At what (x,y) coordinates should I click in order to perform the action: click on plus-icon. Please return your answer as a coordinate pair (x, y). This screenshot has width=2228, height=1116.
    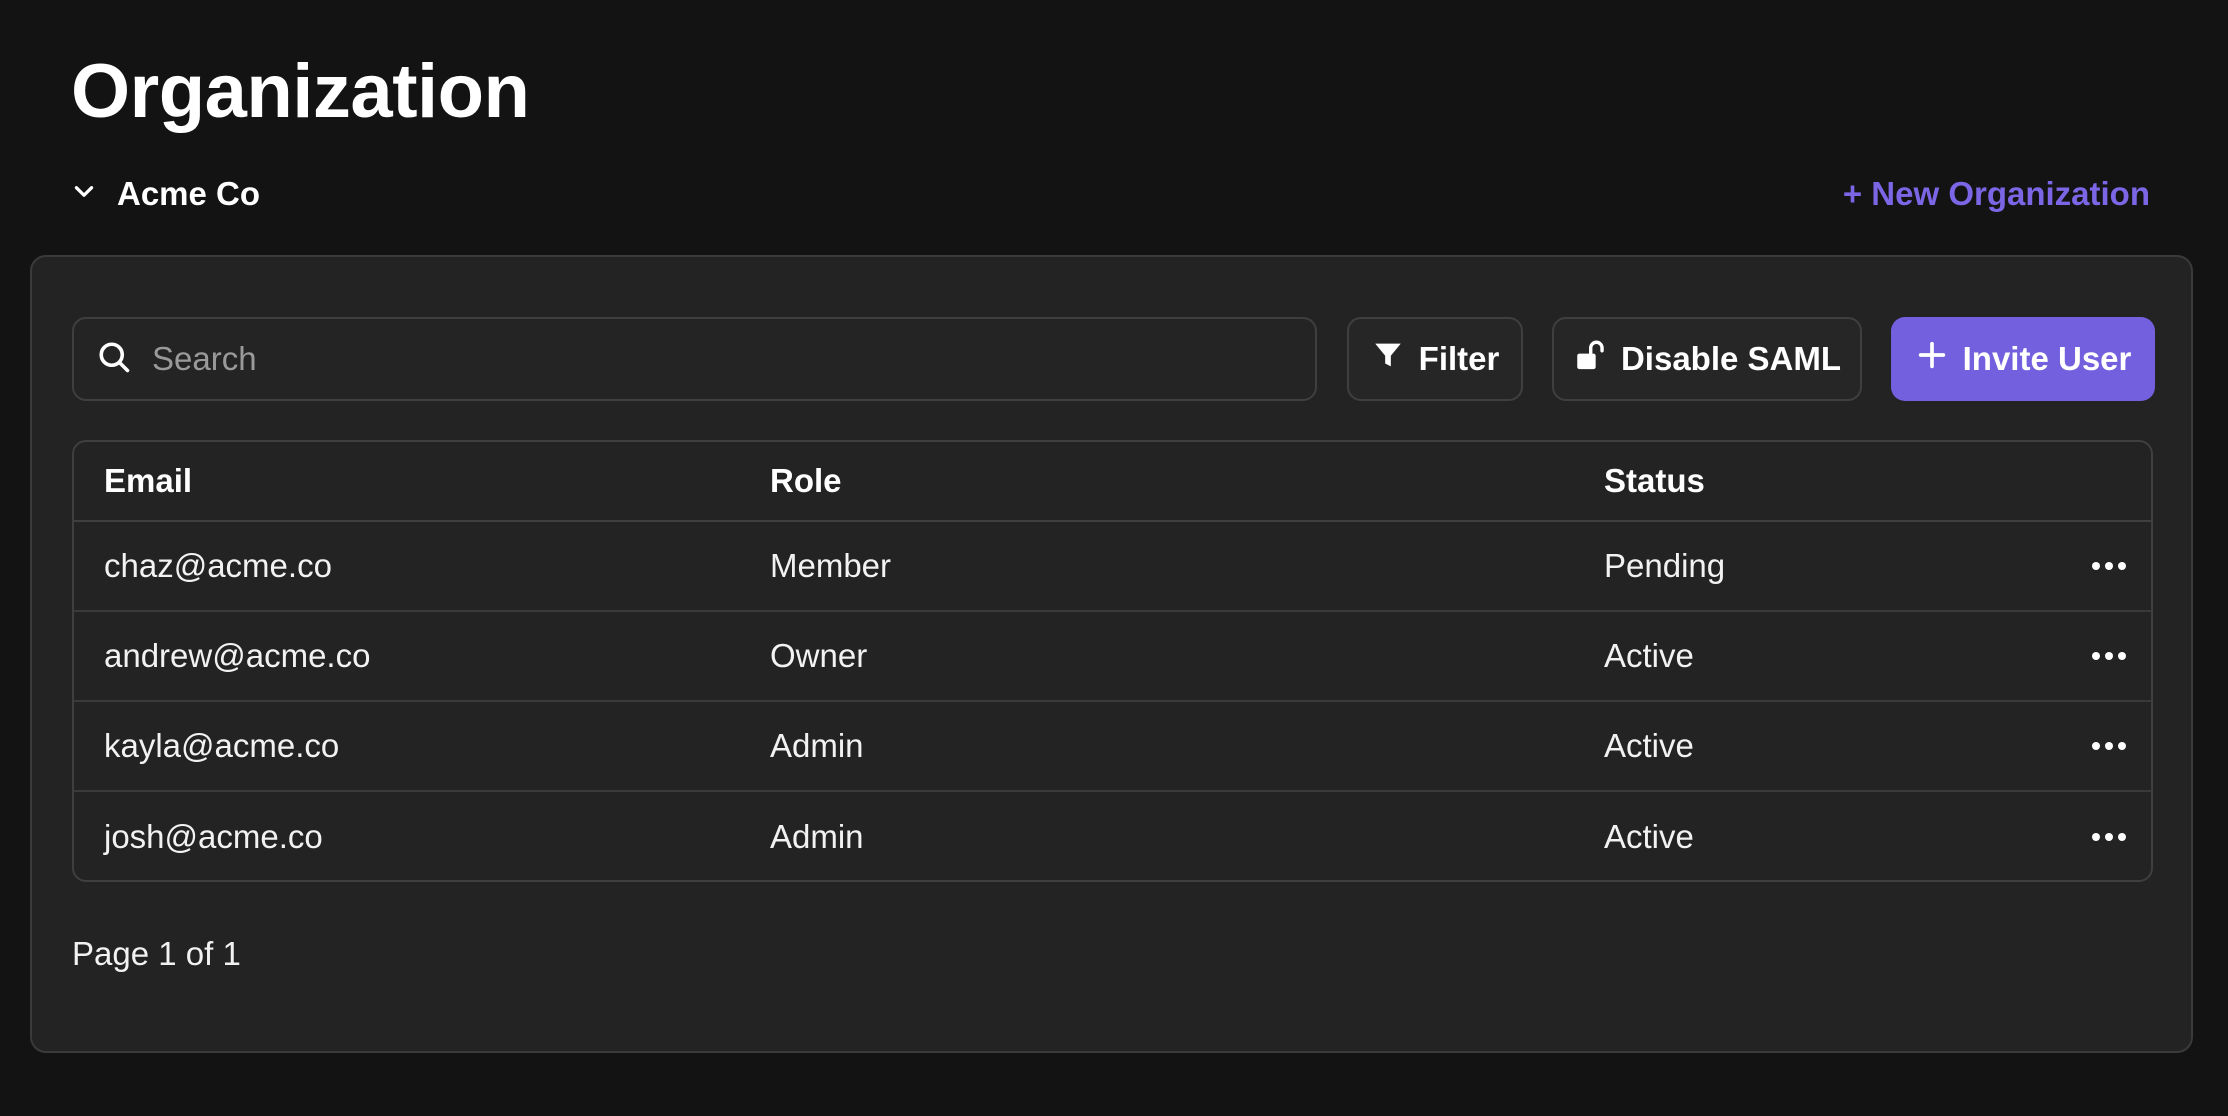
    Looking at the image, I should click on (1932, 359).